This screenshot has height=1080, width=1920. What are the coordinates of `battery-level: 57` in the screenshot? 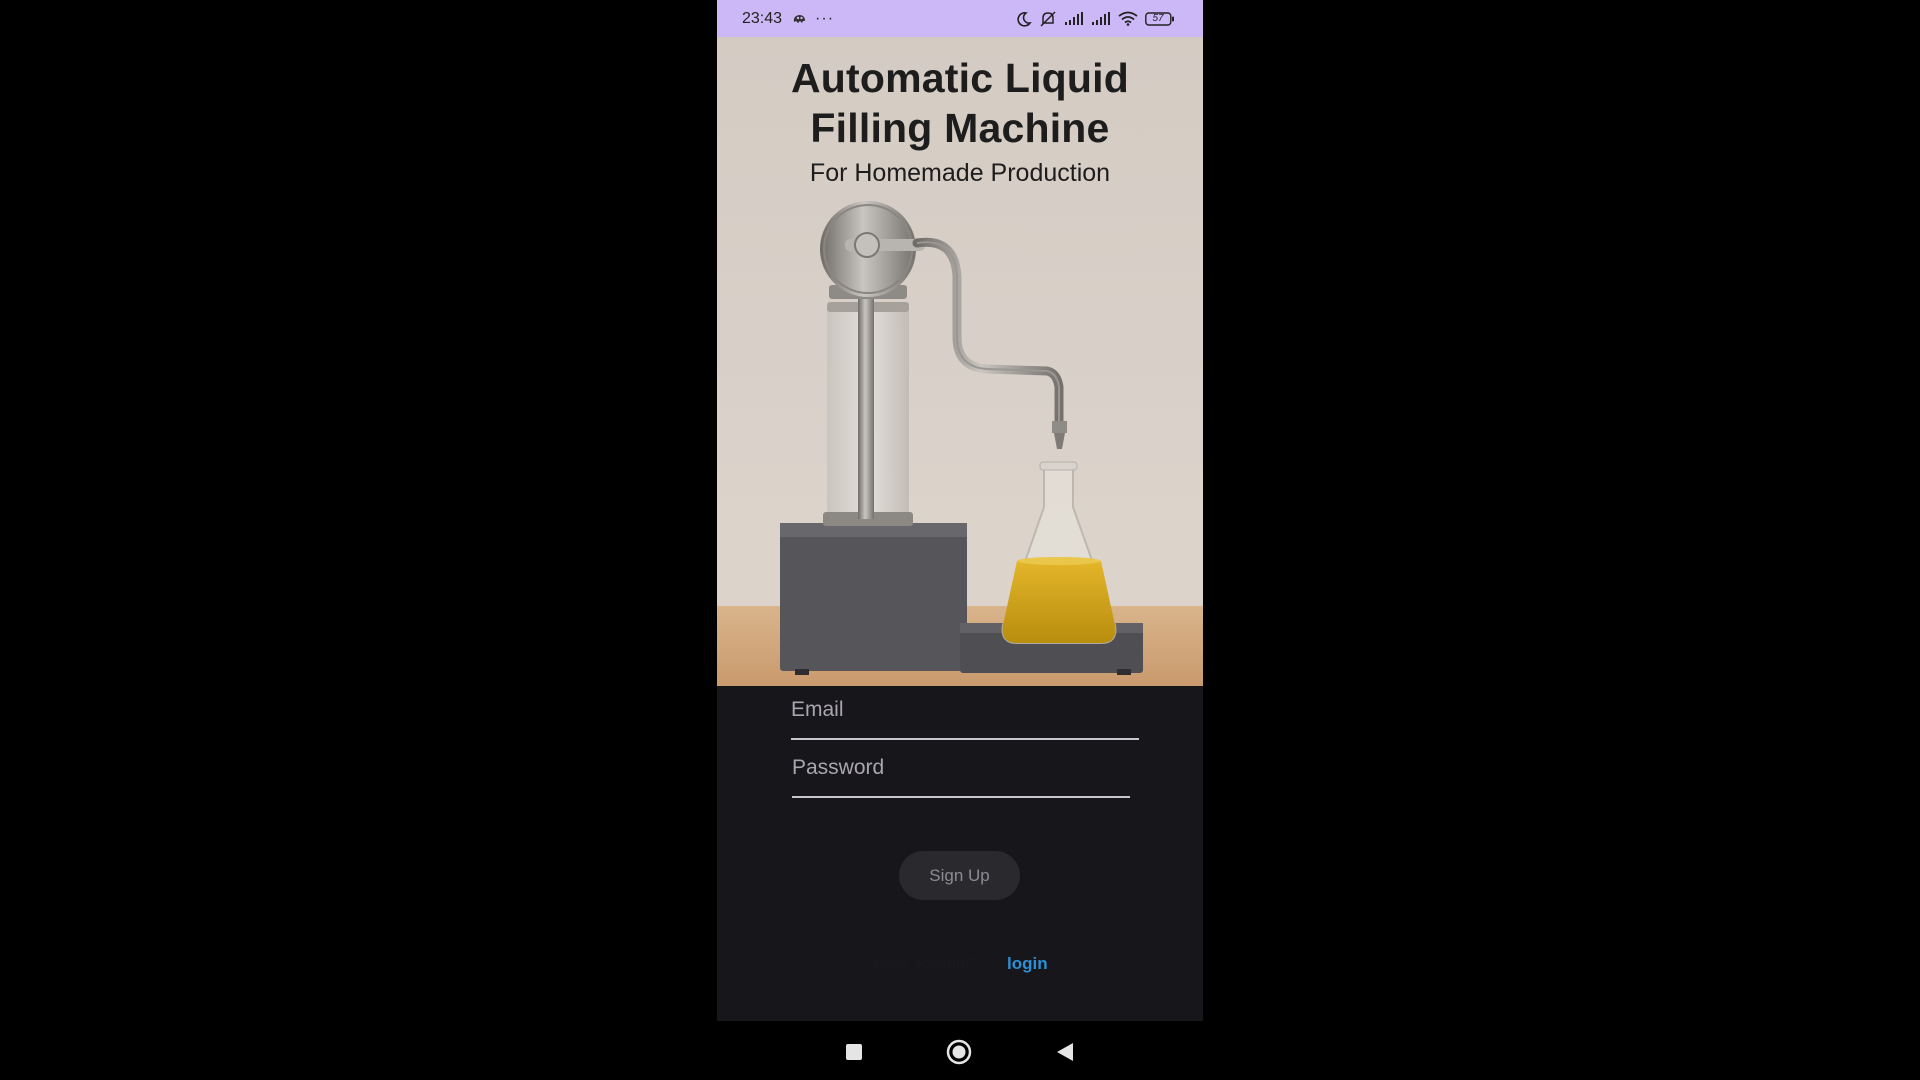 It's located at (1158, 18).